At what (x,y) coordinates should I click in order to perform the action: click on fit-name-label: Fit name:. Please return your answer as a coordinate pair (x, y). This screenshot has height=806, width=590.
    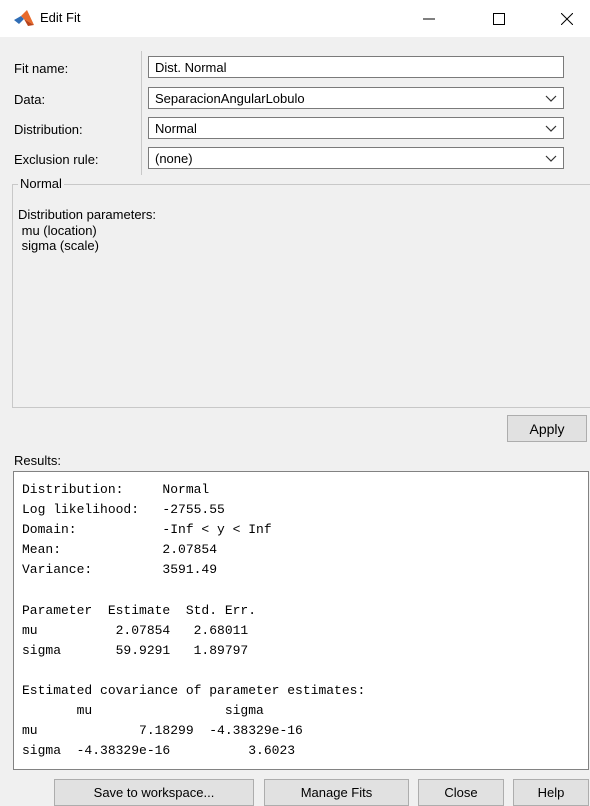
    Looking at the image, I should click on (41, 68).